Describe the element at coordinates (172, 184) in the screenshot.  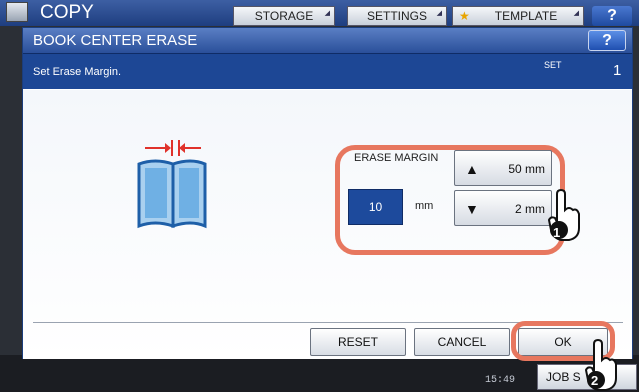
I see `book-center-erase-icon` at that location.